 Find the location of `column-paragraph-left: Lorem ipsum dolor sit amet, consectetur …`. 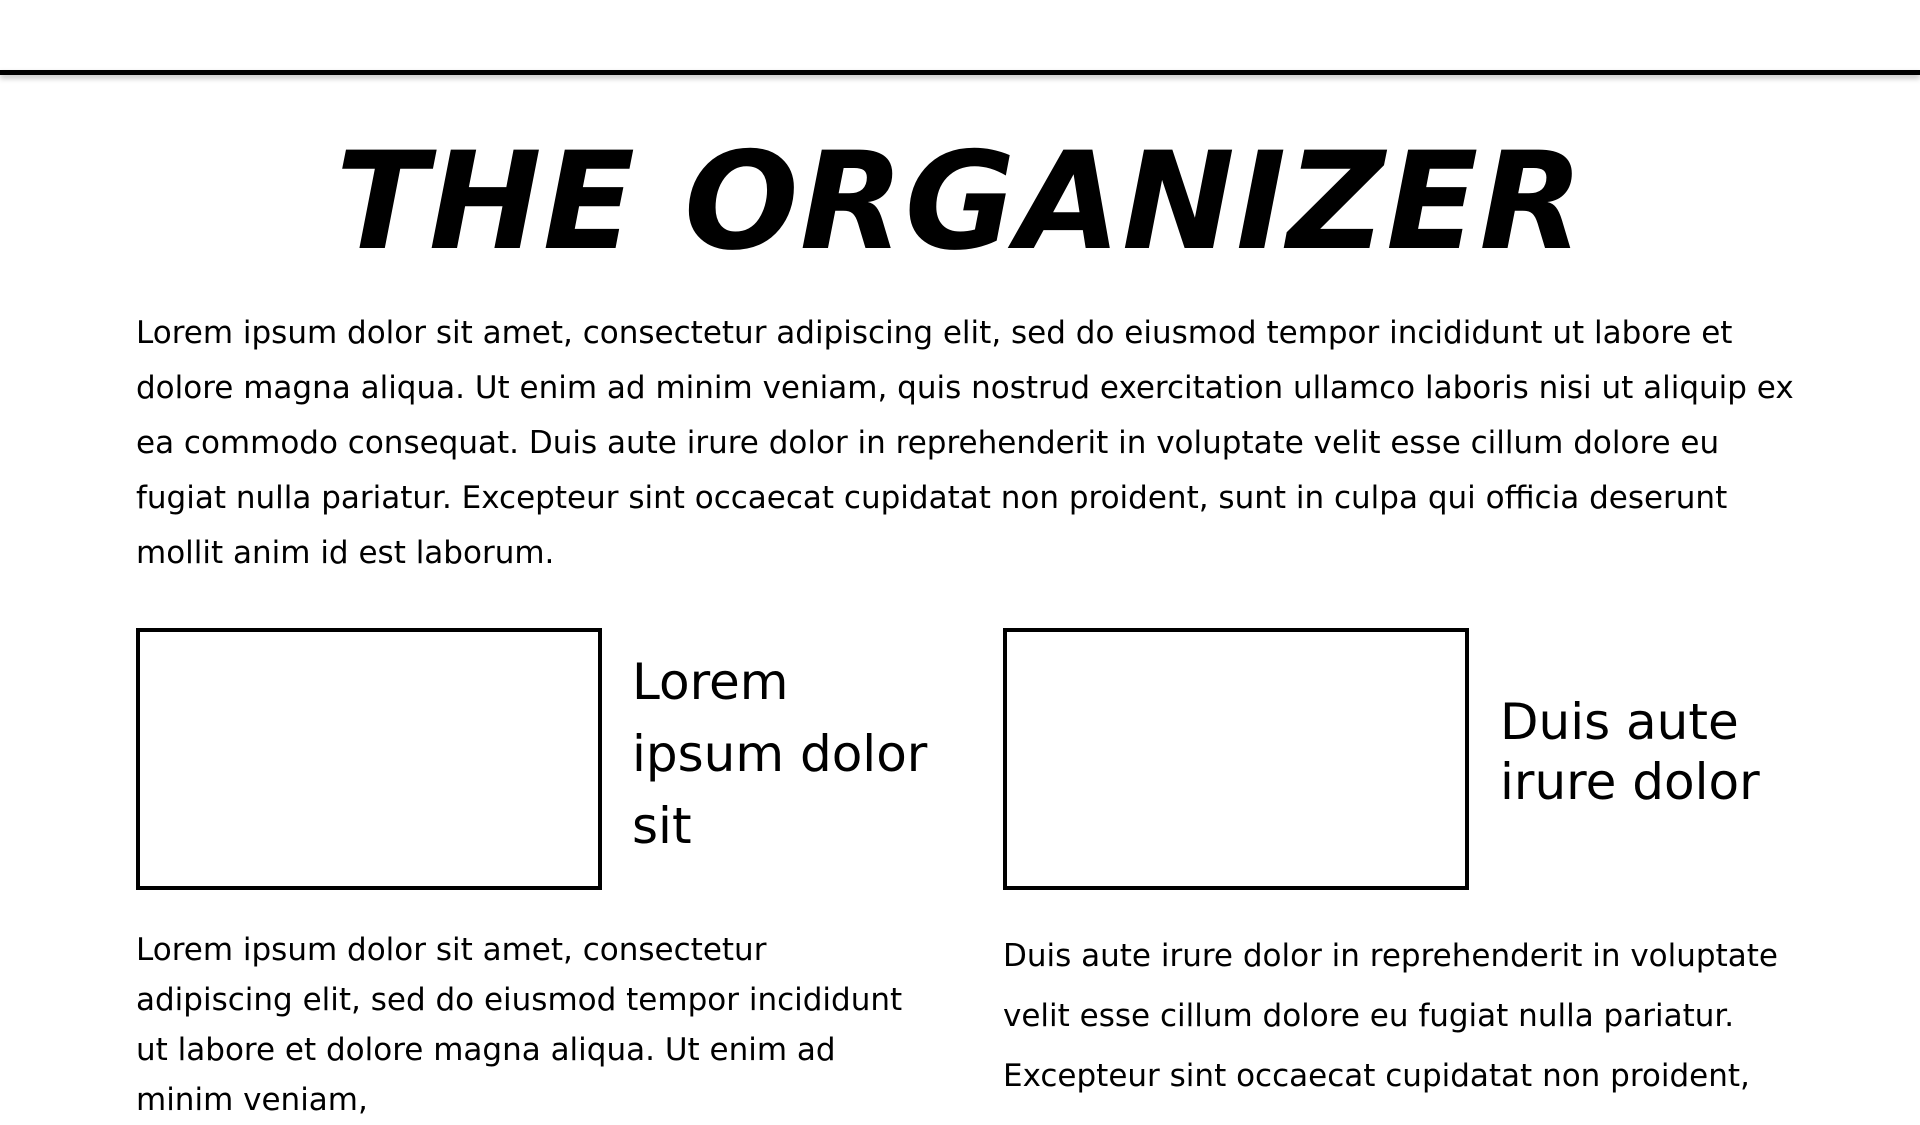

column-paragraph-left: Lorem ipsum dolor sit amet, consectetur … is located at coordinates (519, 1025).